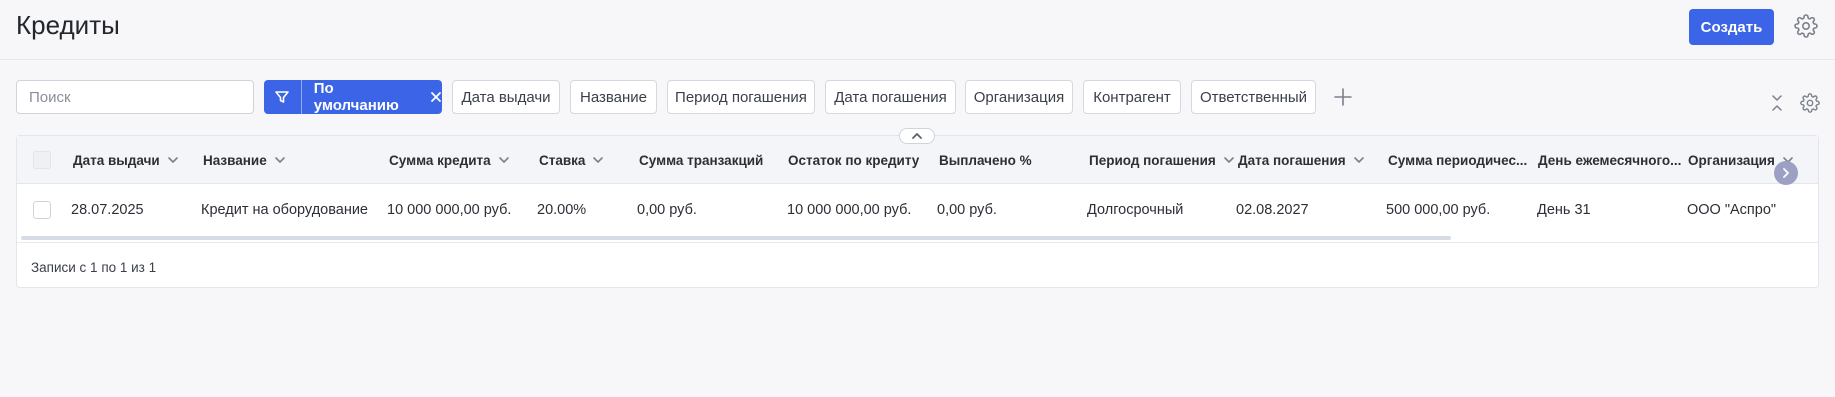  I want to click on filter-chip-responsible: Ответственный, so click(1253, 97).